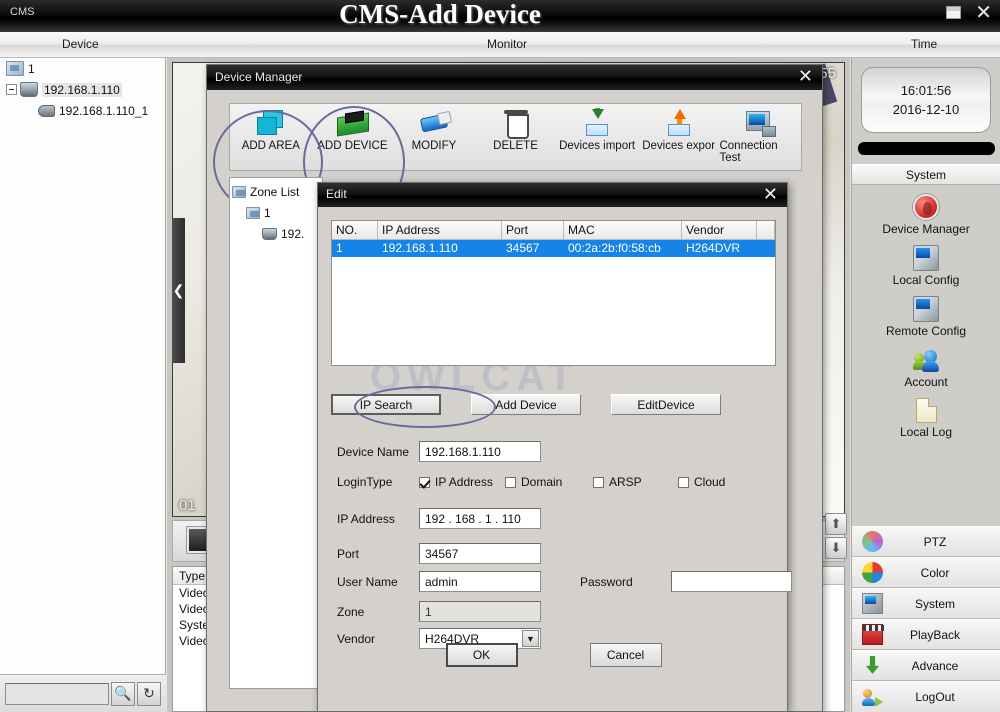 Image resolution: width=1000 pixels, height=712 pixels. I want to click on port-row: Port 34567, so click(439, 553).